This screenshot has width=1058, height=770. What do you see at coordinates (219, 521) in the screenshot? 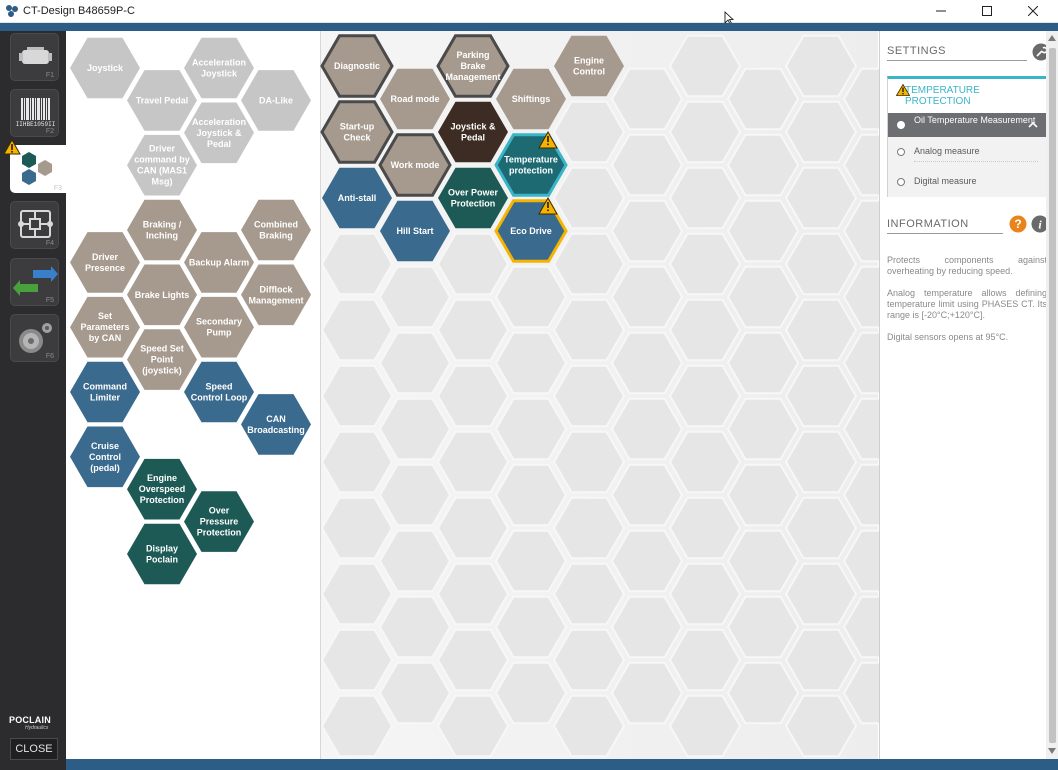
I see `palette-function-hexagon: Over Pressure Protection` at bounding box center [219, 521].